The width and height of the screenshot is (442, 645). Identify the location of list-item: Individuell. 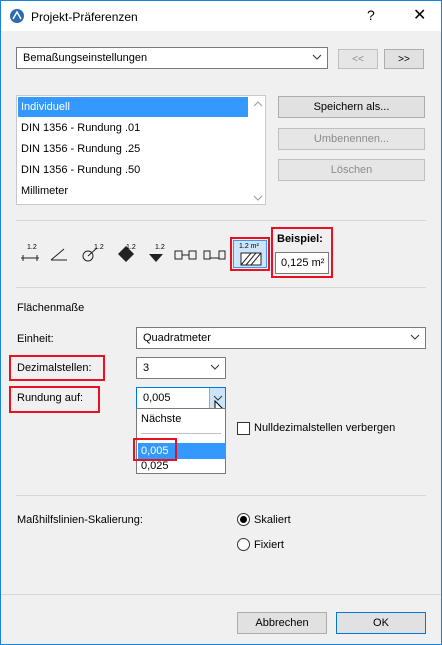
(133, 107).